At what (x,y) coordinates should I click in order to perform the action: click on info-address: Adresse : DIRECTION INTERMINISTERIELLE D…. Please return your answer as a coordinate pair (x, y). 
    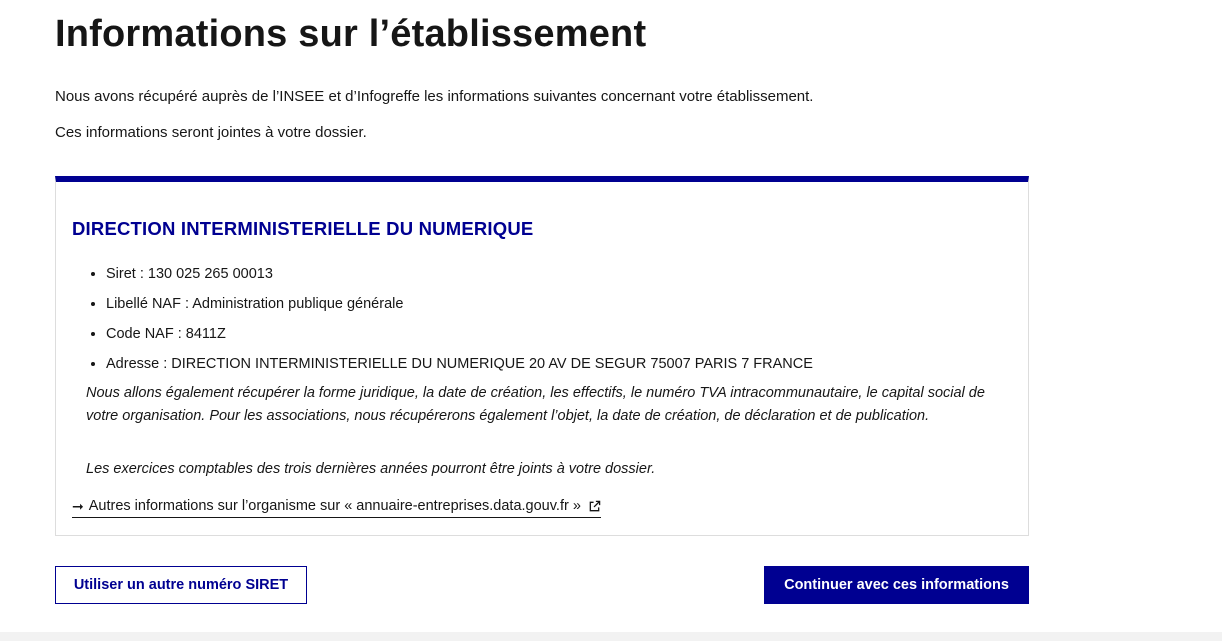
    Looking at the image, I should click on (459, 369).